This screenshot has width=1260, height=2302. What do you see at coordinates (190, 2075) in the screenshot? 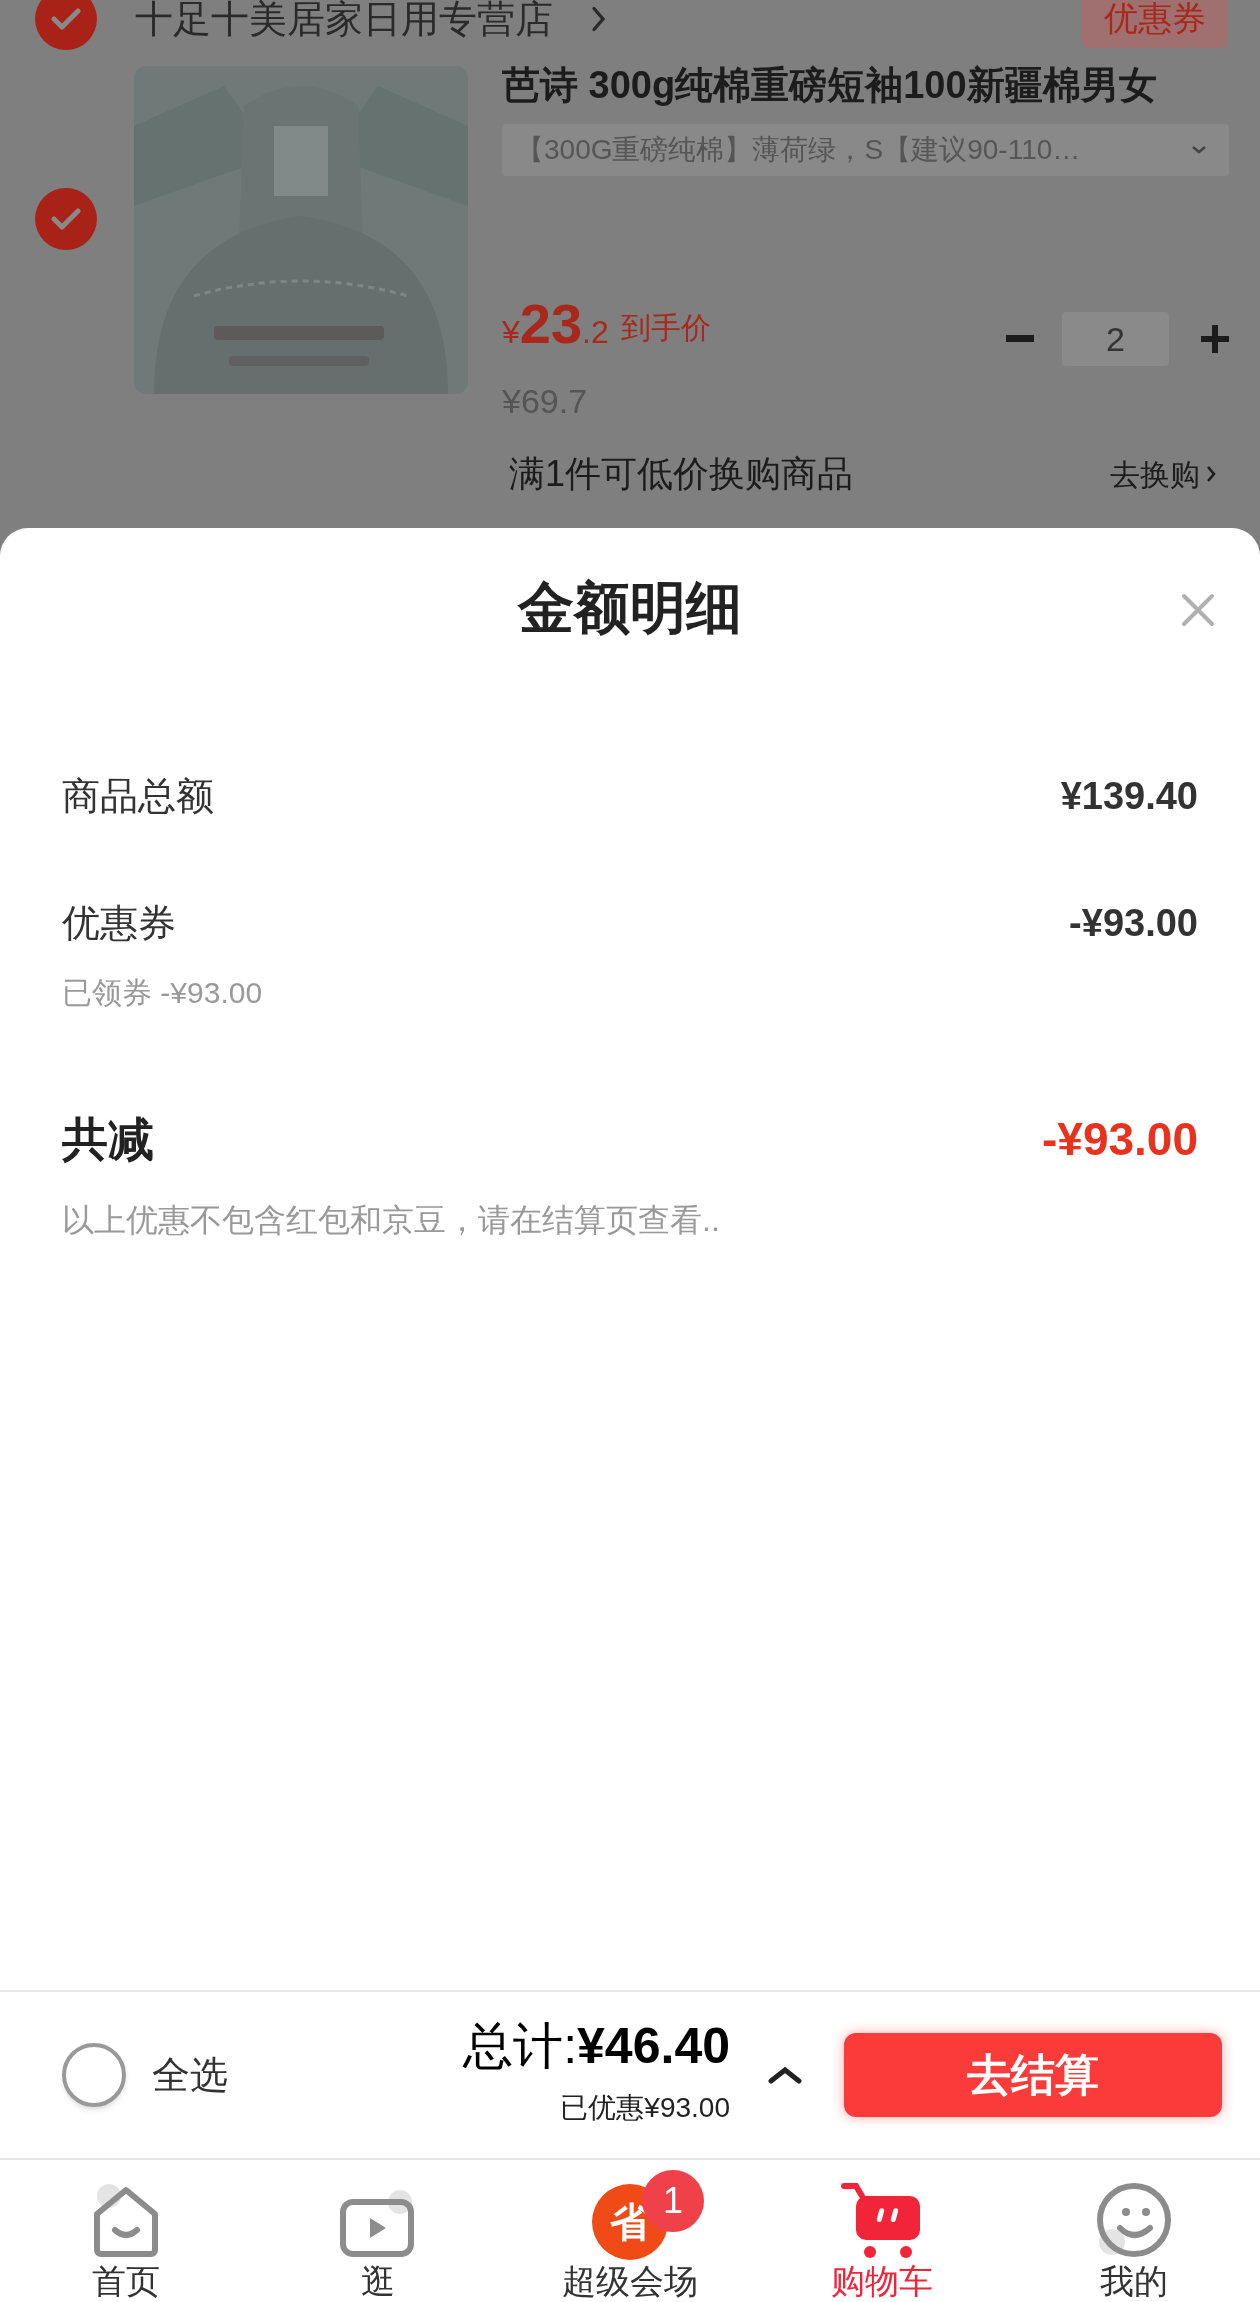
I see `select-all-label: 全选` at bounding box center [190, 2075].